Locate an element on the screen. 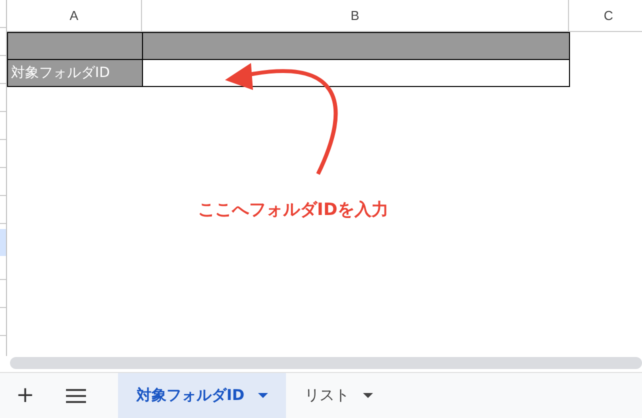 The image size is (642, 418). annotation-text: ここへフォルダIDを入力 is located at coordinates (293, 210).